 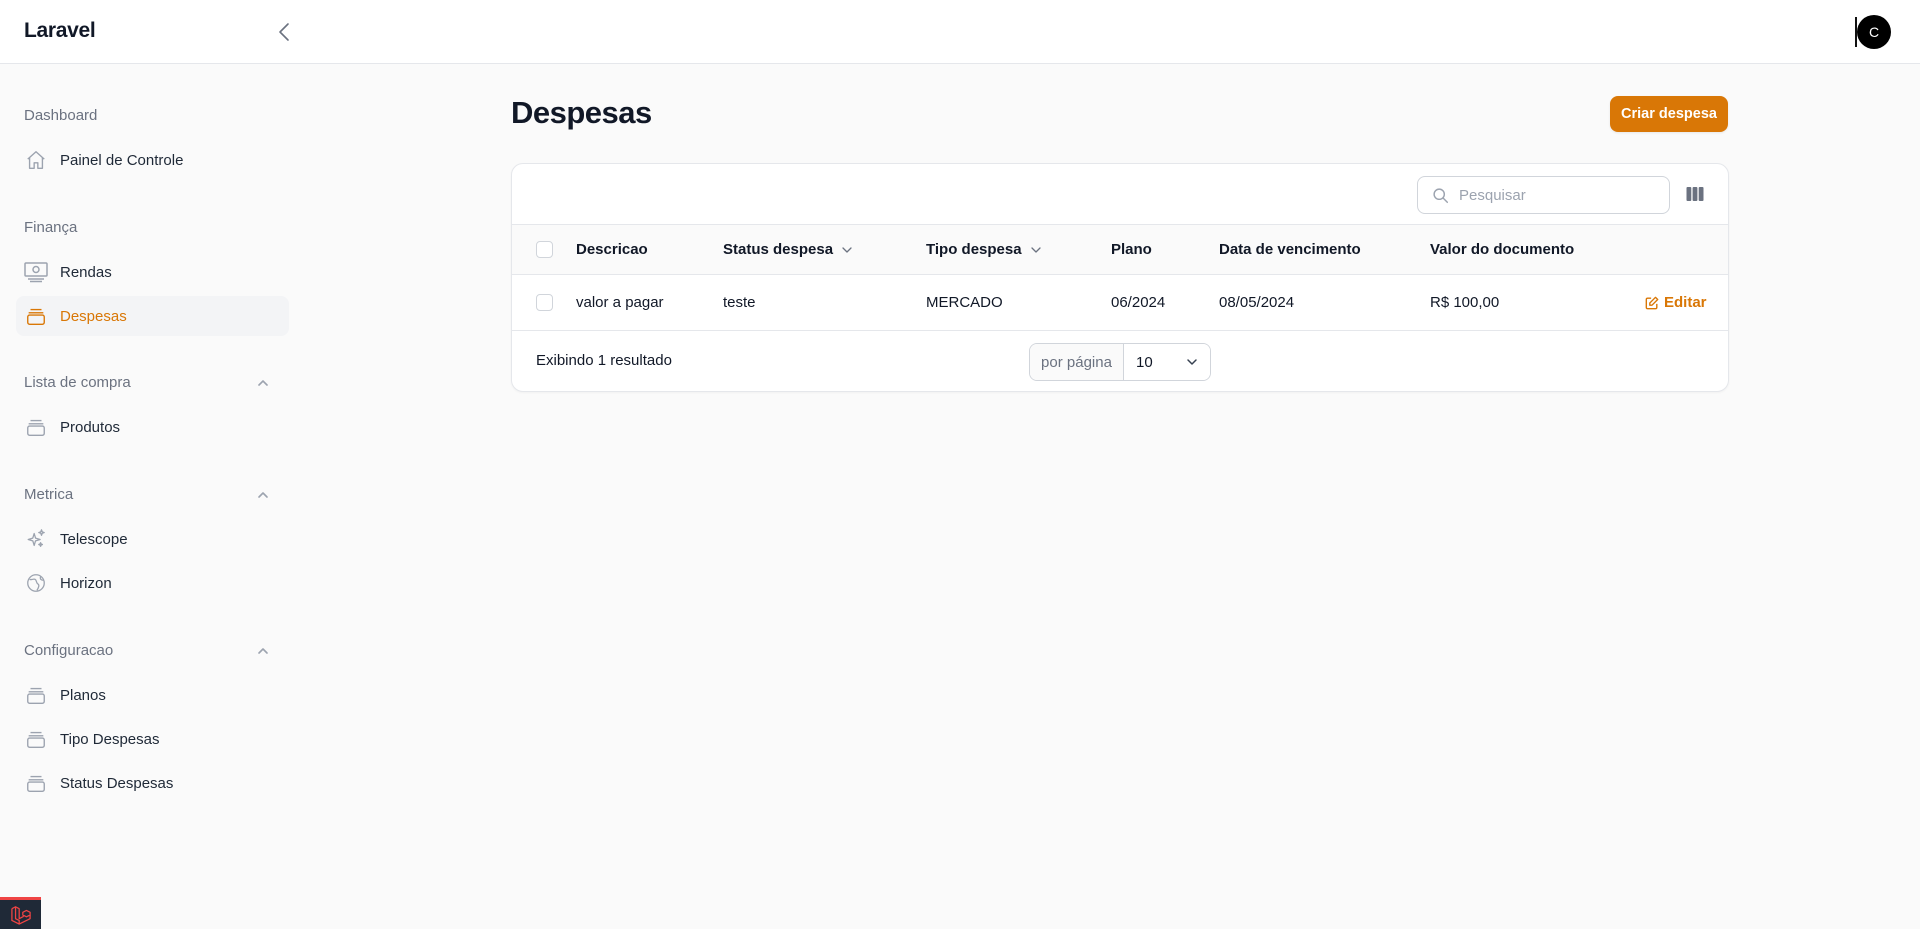 What do you see at coordinates (581, 112) in the screenshot?
I see `page-title: Despesas` at bounding box center [581, 112].